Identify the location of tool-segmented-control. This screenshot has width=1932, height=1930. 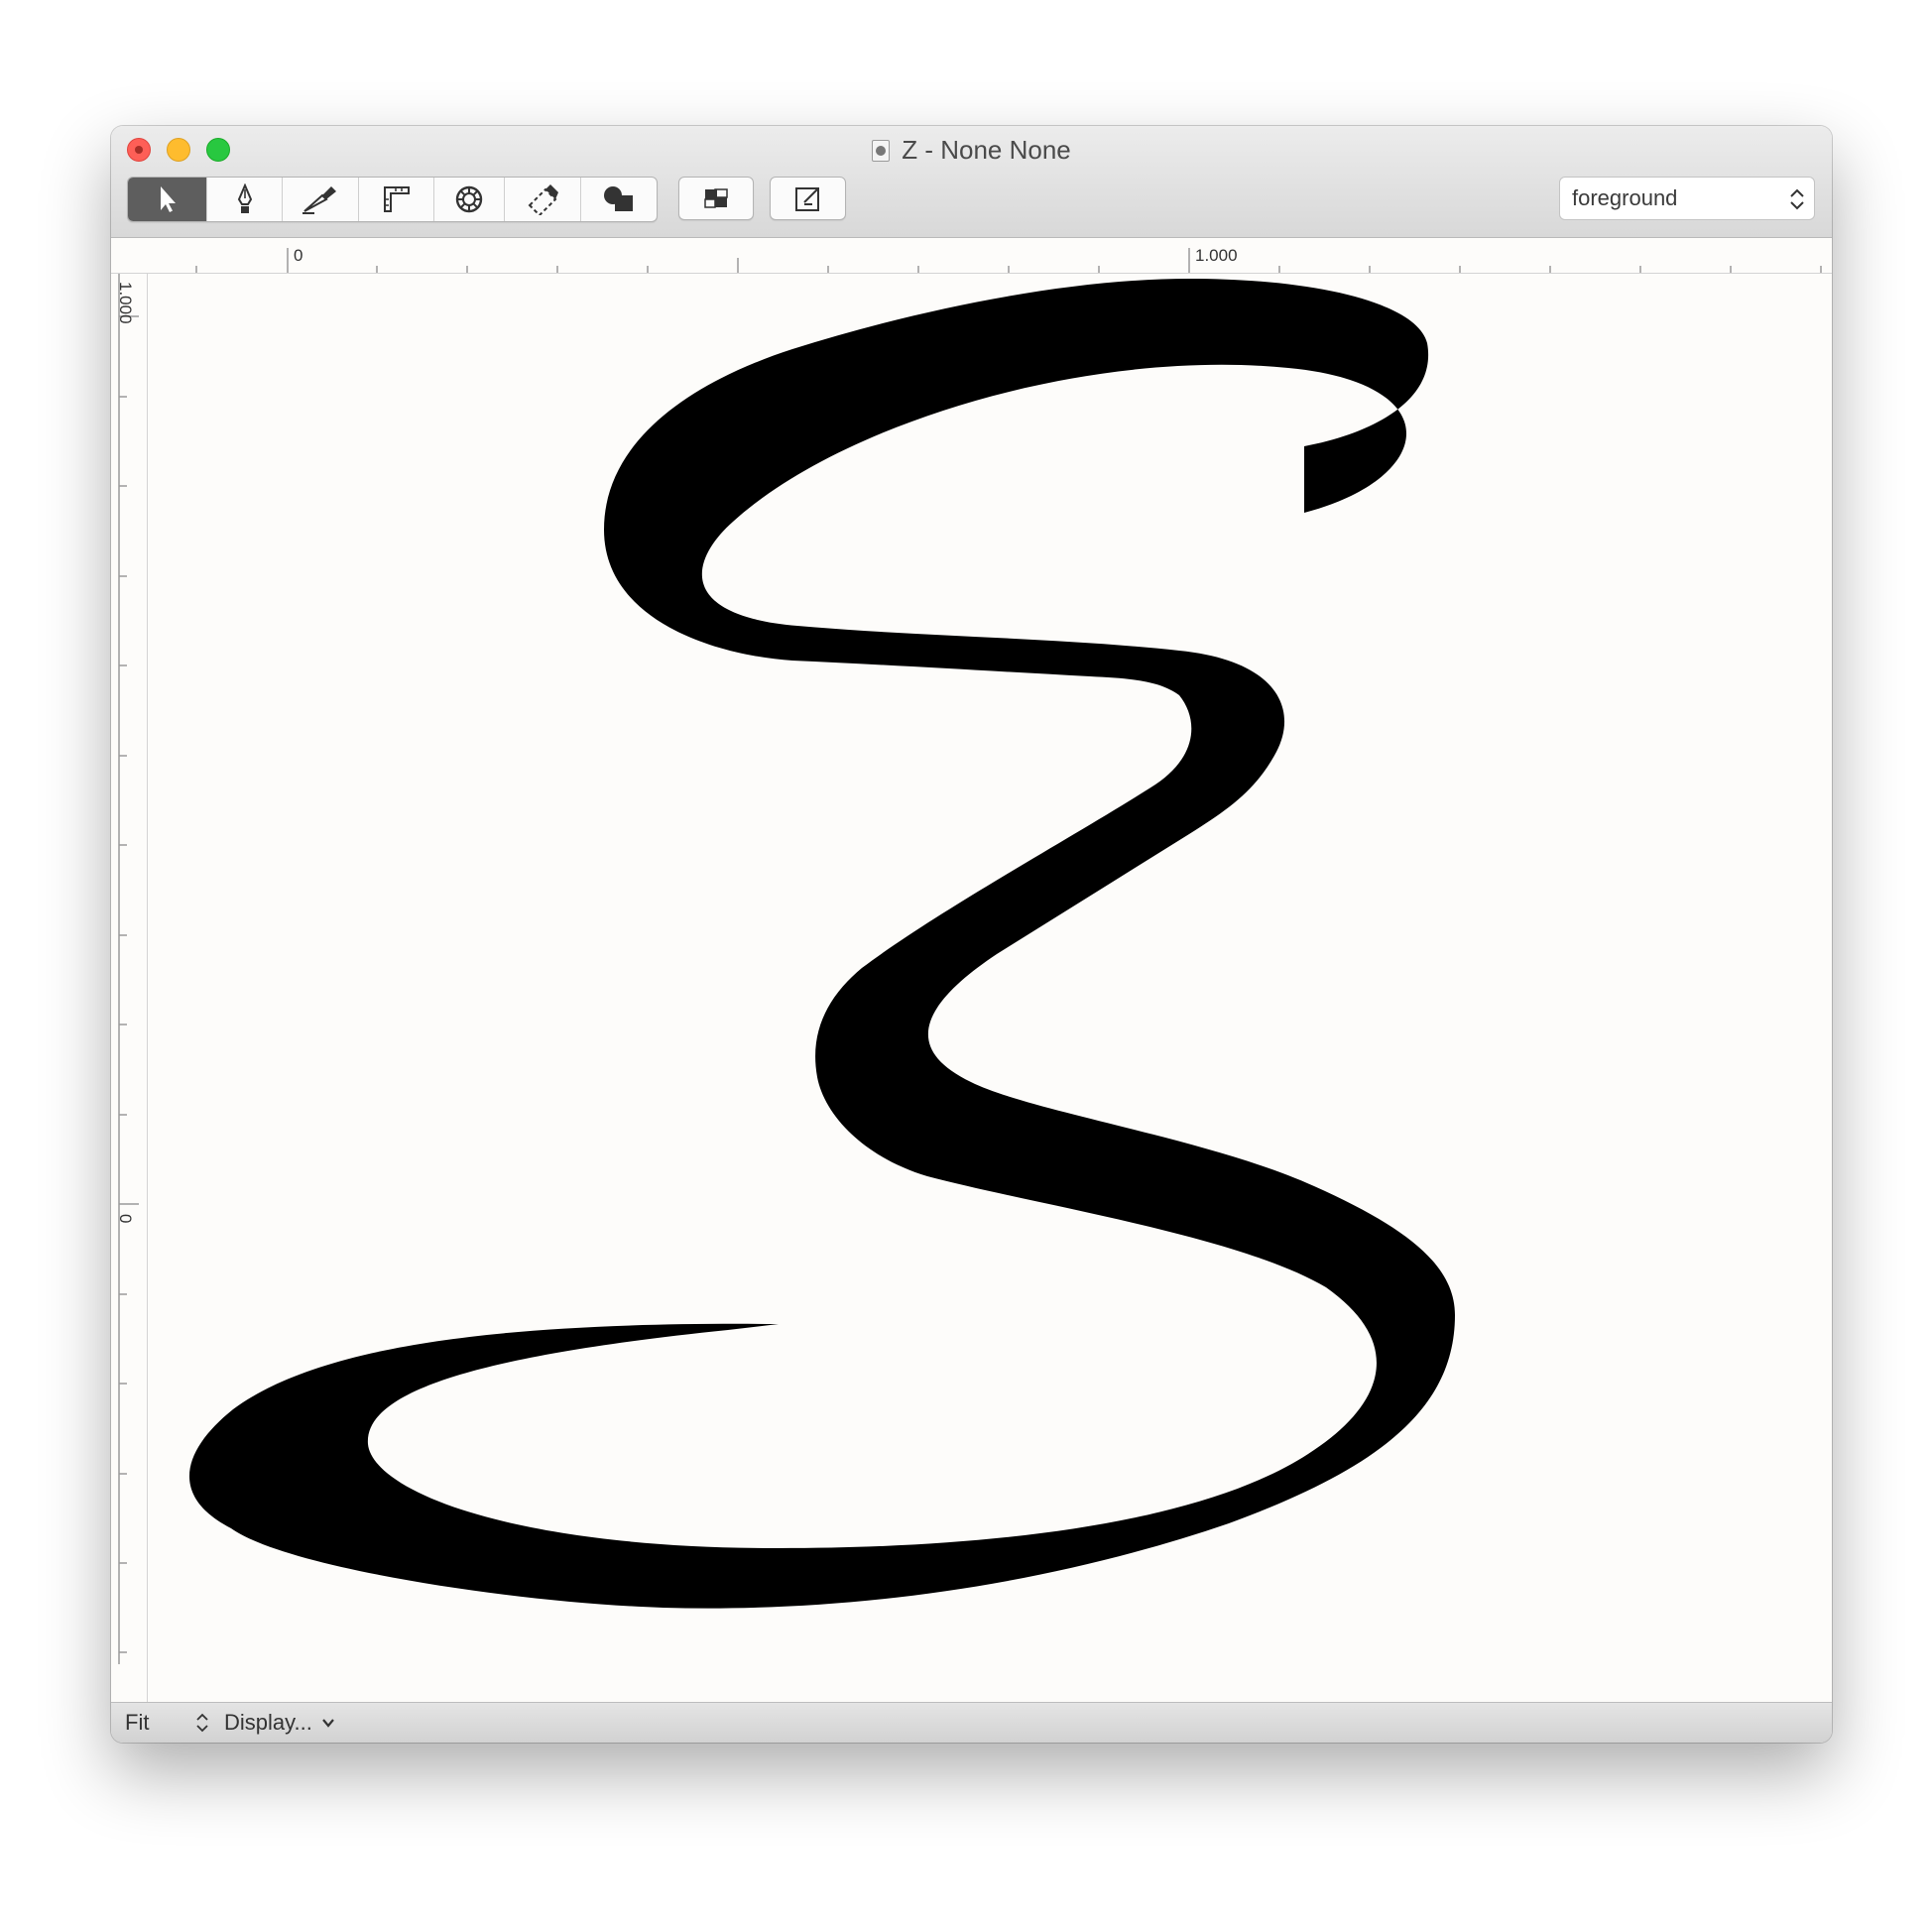
(392, 199).